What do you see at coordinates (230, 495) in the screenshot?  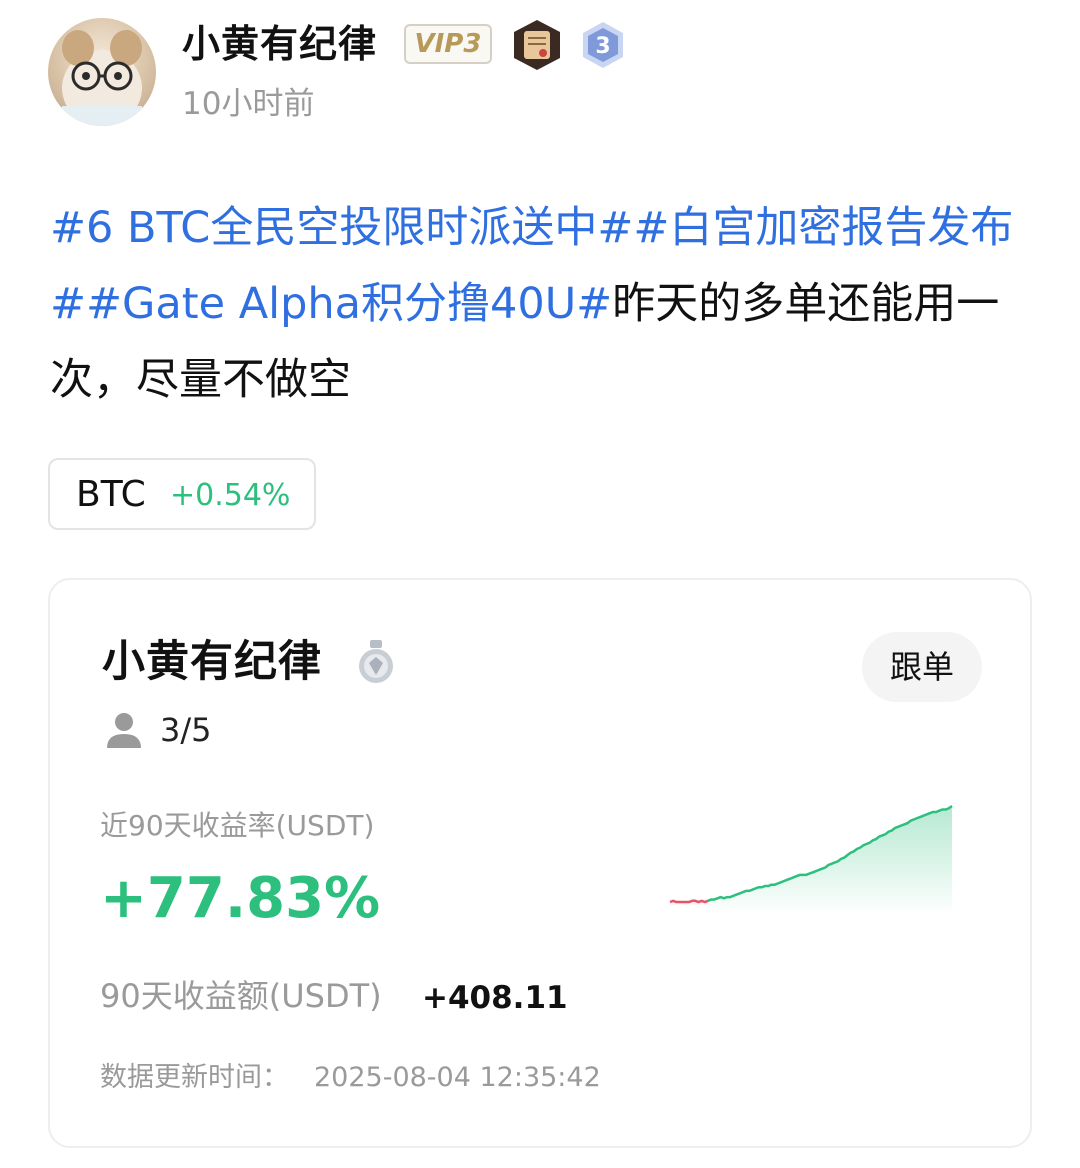 I see `coin-change: +0.54%` at bounding box center [230, 495].